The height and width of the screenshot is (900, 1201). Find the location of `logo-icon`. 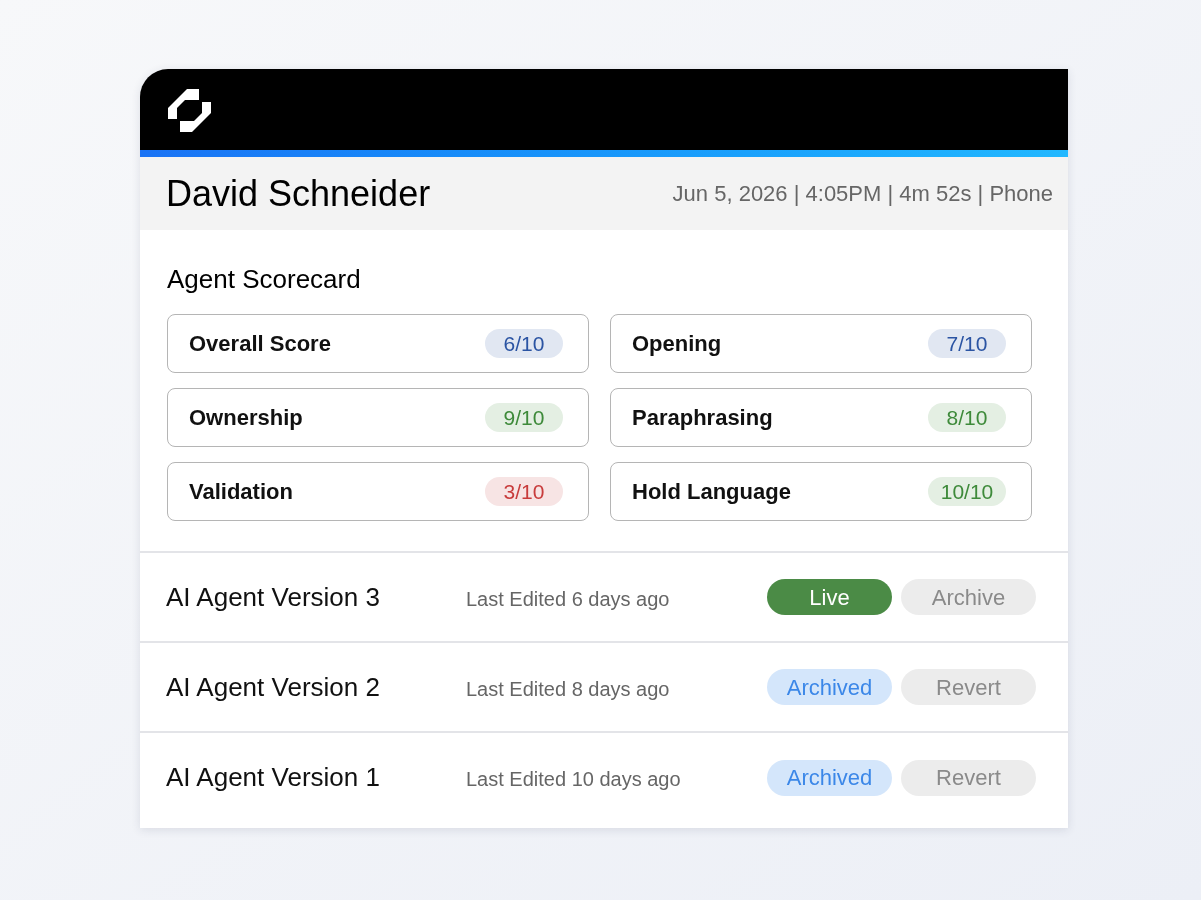

logo-icon is located at coordinates (189, 110).